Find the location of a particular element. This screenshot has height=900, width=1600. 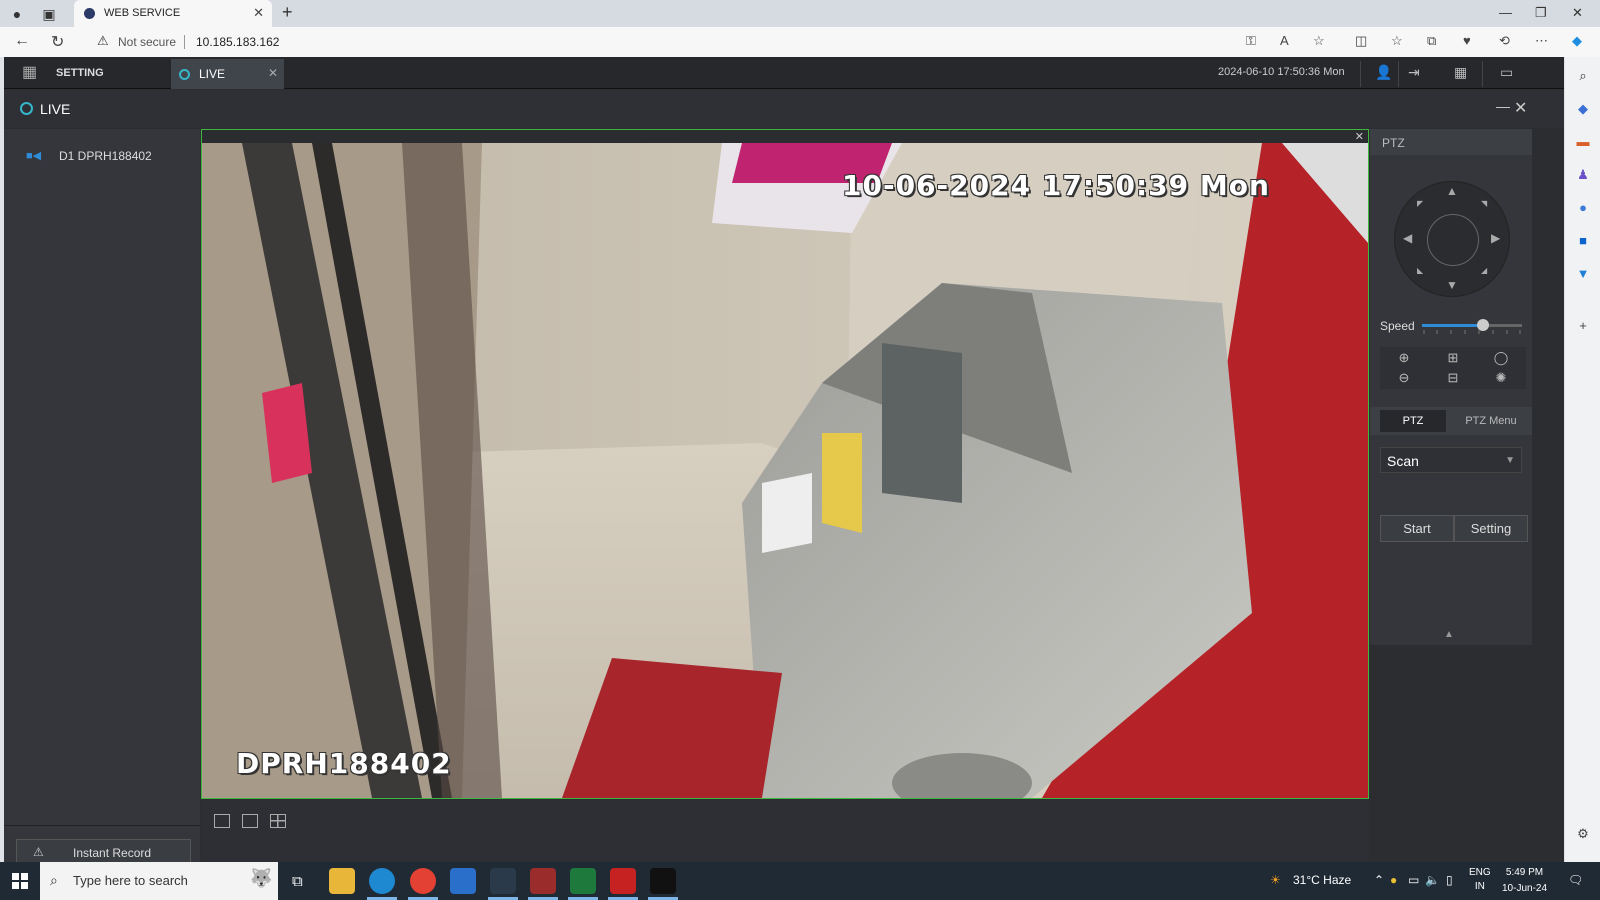

fit-screen-icon is located at coordinates (222, 821).